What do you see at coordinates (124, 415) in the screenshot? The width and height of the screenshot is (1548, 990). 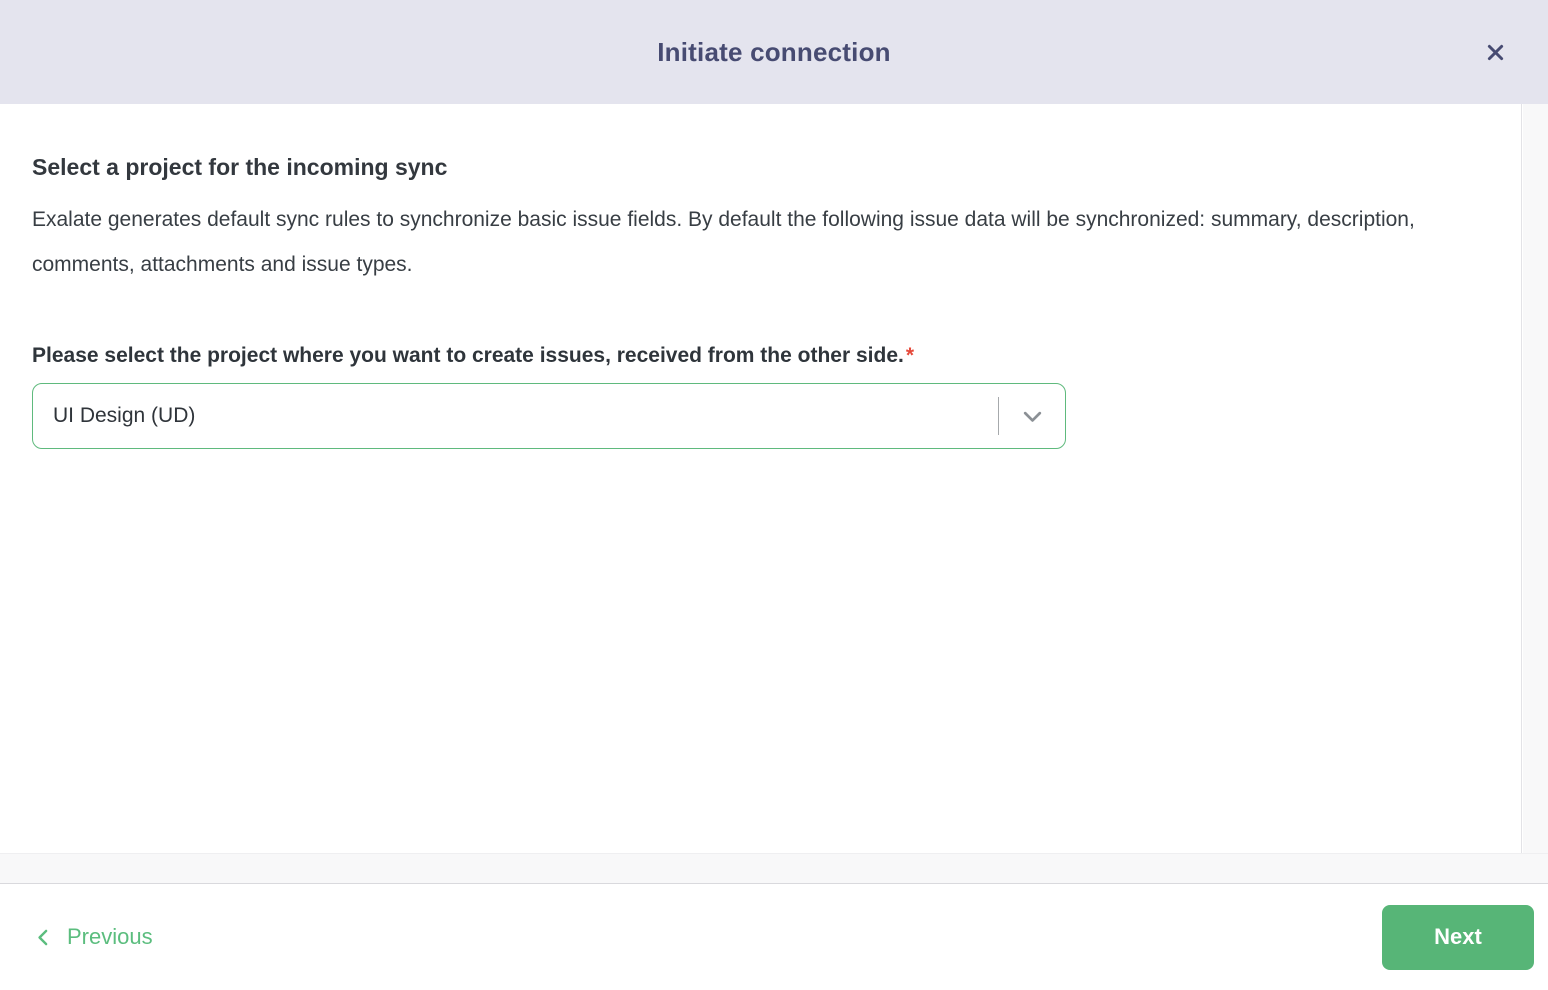 I see `project-select-value: UI Design (UD)` at bounding box center [124, 415].